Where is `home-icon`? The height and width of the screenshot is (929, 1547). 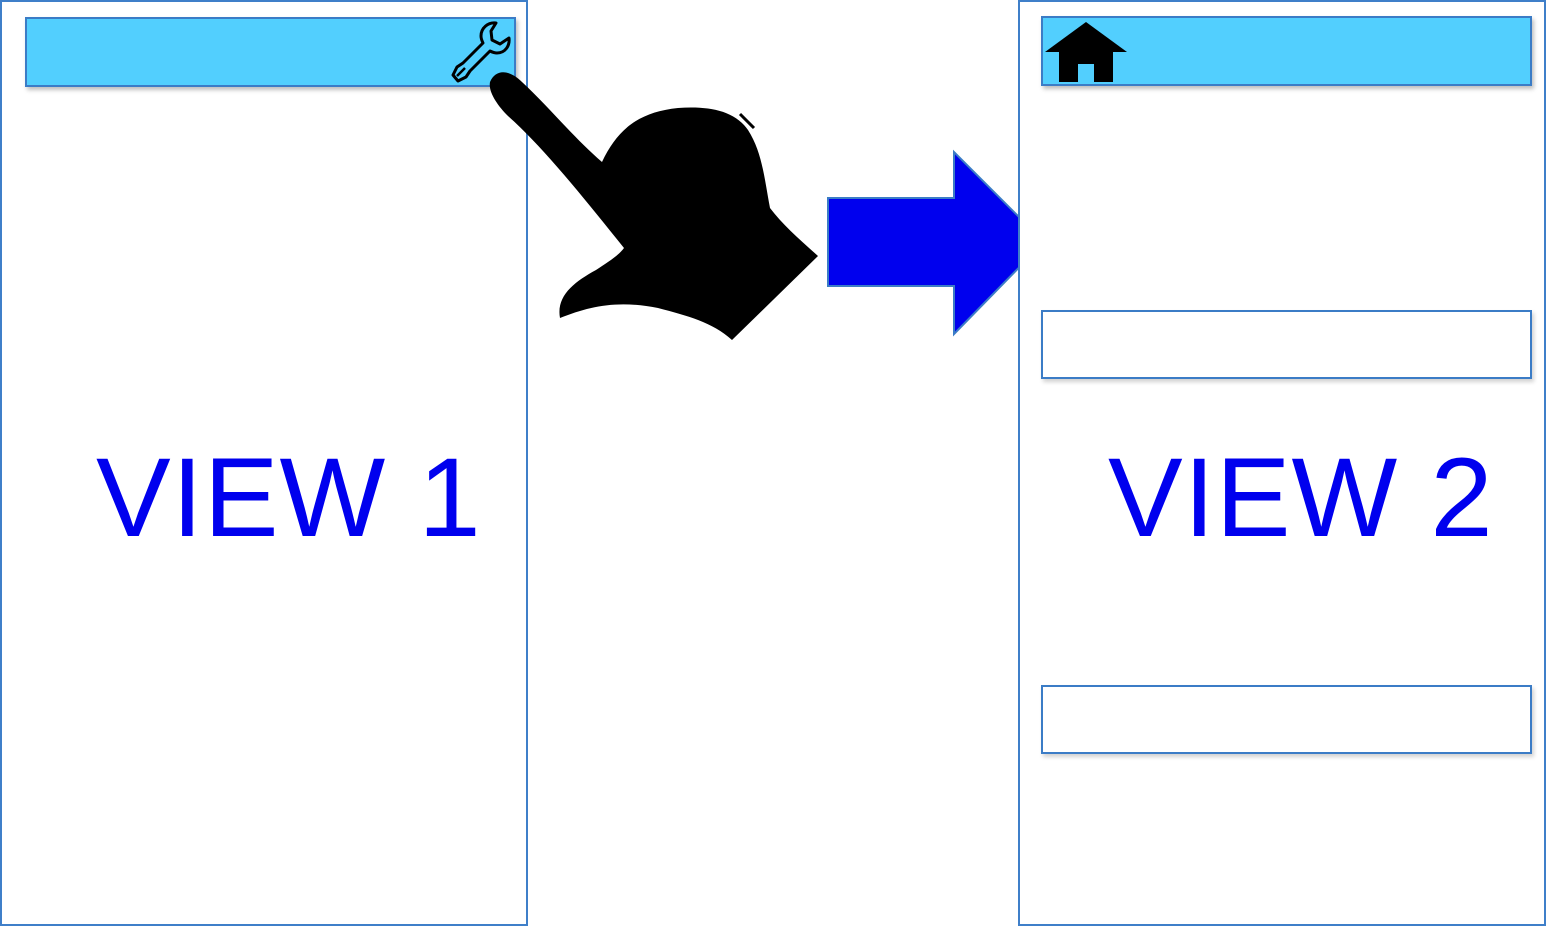
home-icon is located at coordinates (1087, 52).